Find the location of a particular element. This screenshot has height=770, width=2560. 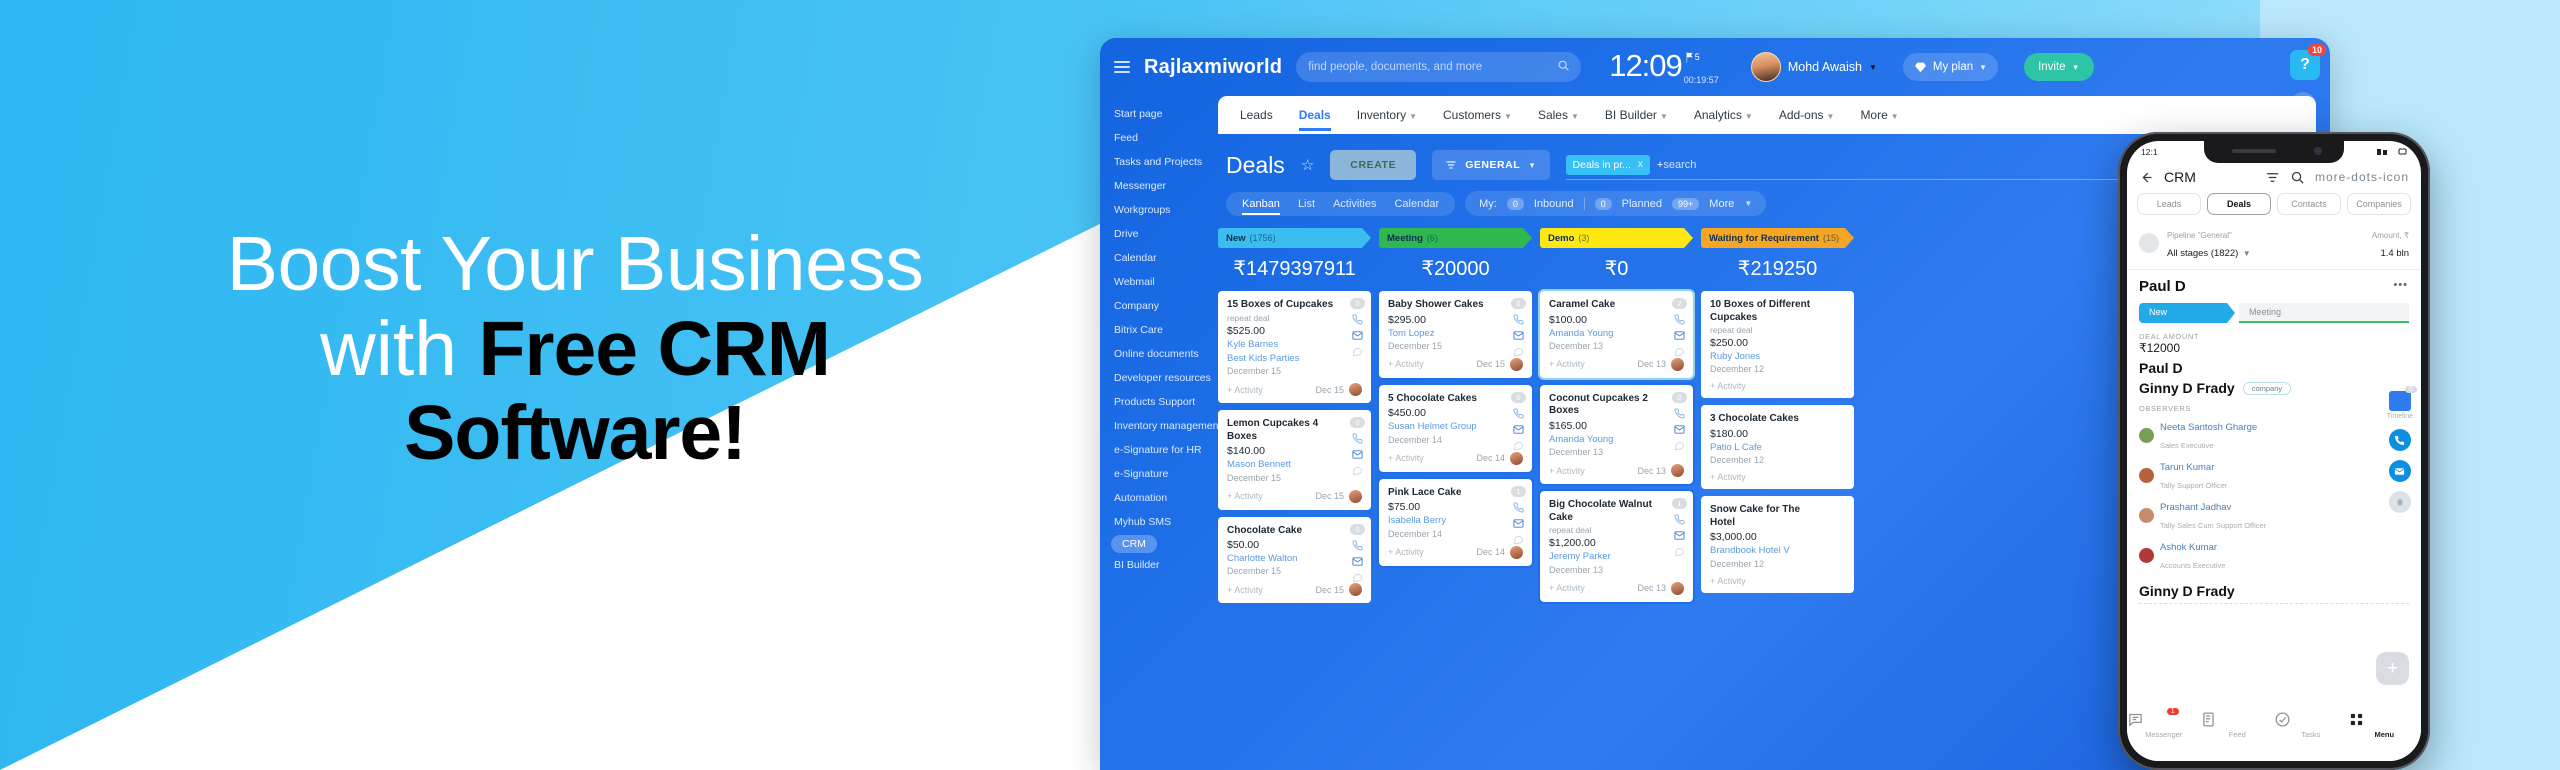

sidebar-item-tasks-and-projects: Tasks and Projects is located at coordinates (1152, 162).